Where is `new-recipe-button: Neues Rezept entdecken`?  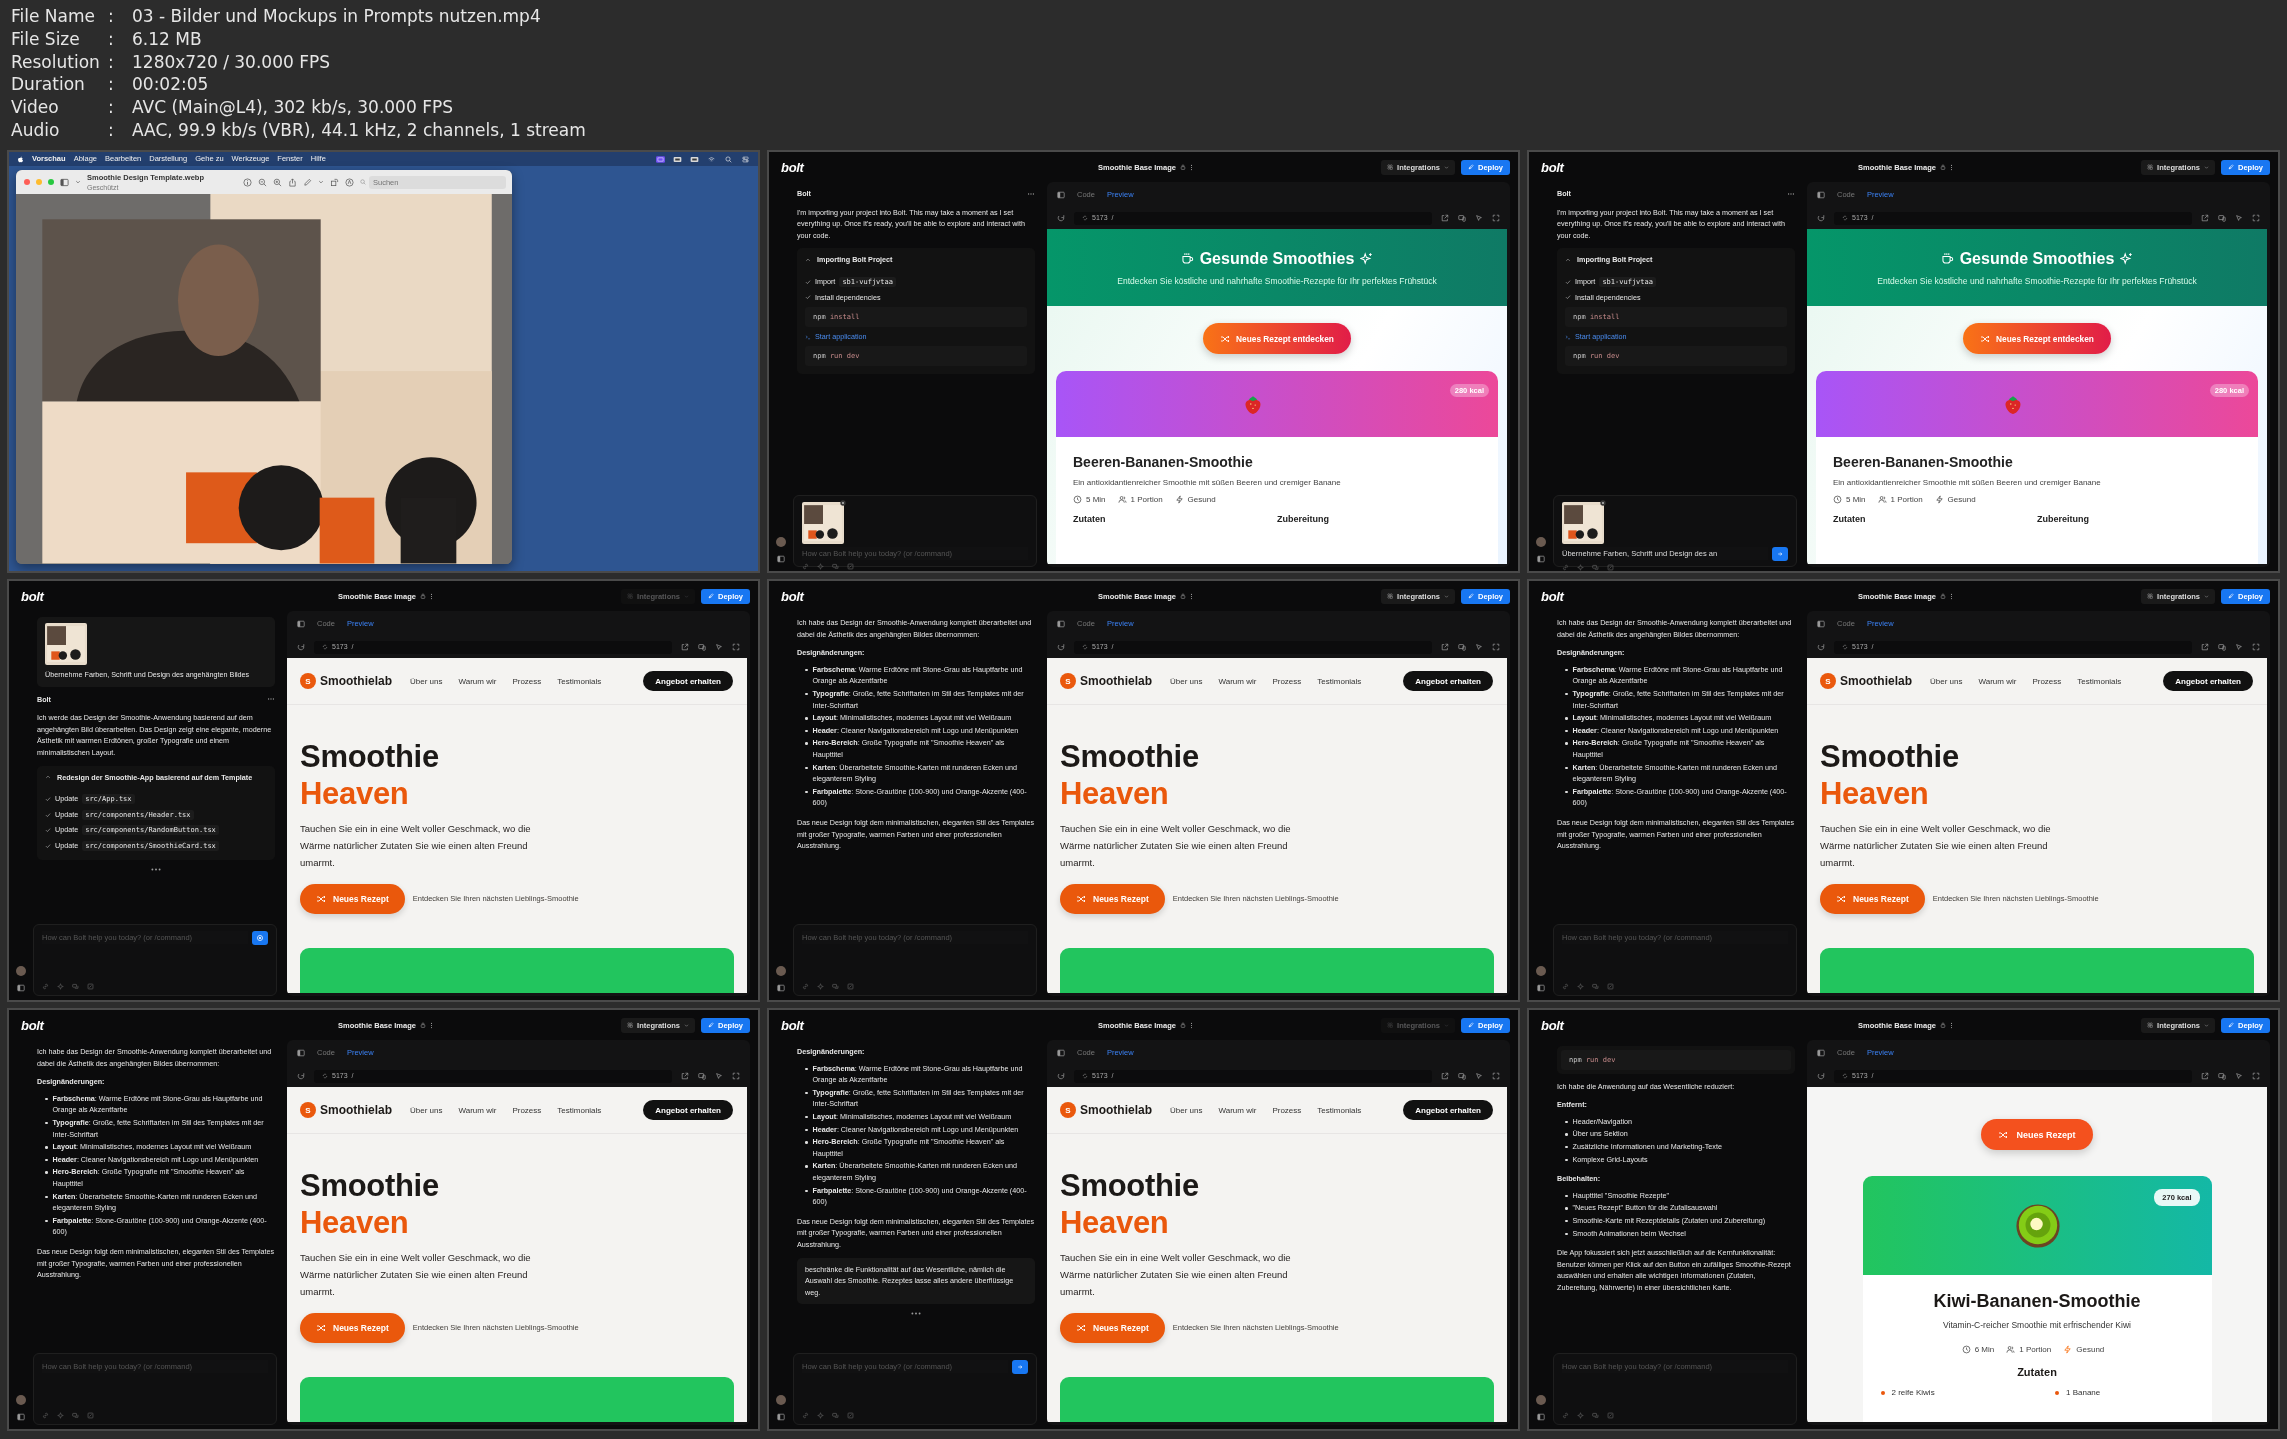 new-recipe-button: Neues Rezept entdecken is located at coordinates (1277, 338).